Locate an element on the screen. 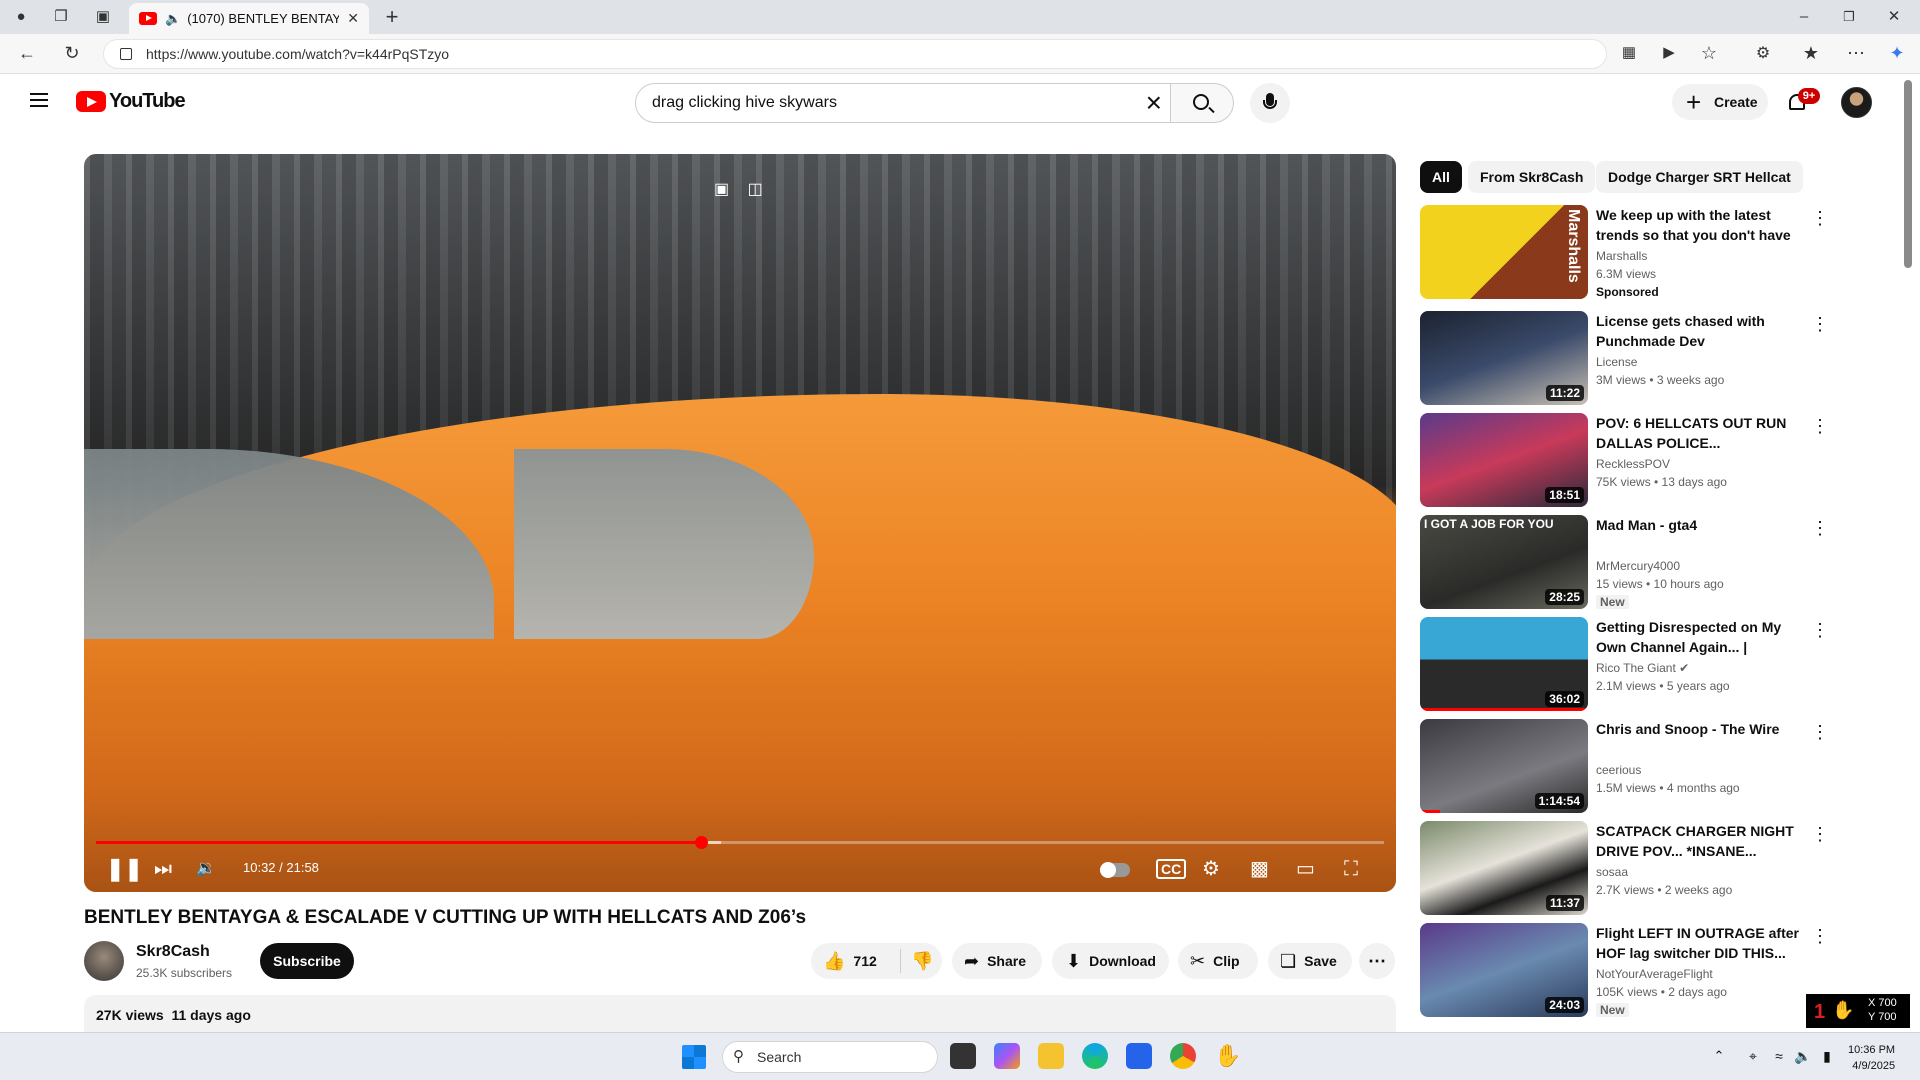 Image resolution: width=1920 pixels, height=1080 pixels. new-tab-icon: + is located at coordinates (392, 17).